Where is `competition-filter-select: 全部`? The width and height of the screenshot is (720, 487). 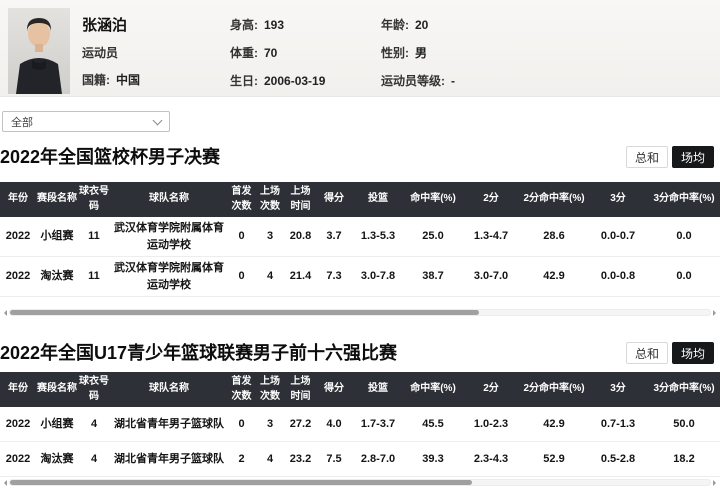 competition-filter-select: 全部 is located at coordinates (86, 121).